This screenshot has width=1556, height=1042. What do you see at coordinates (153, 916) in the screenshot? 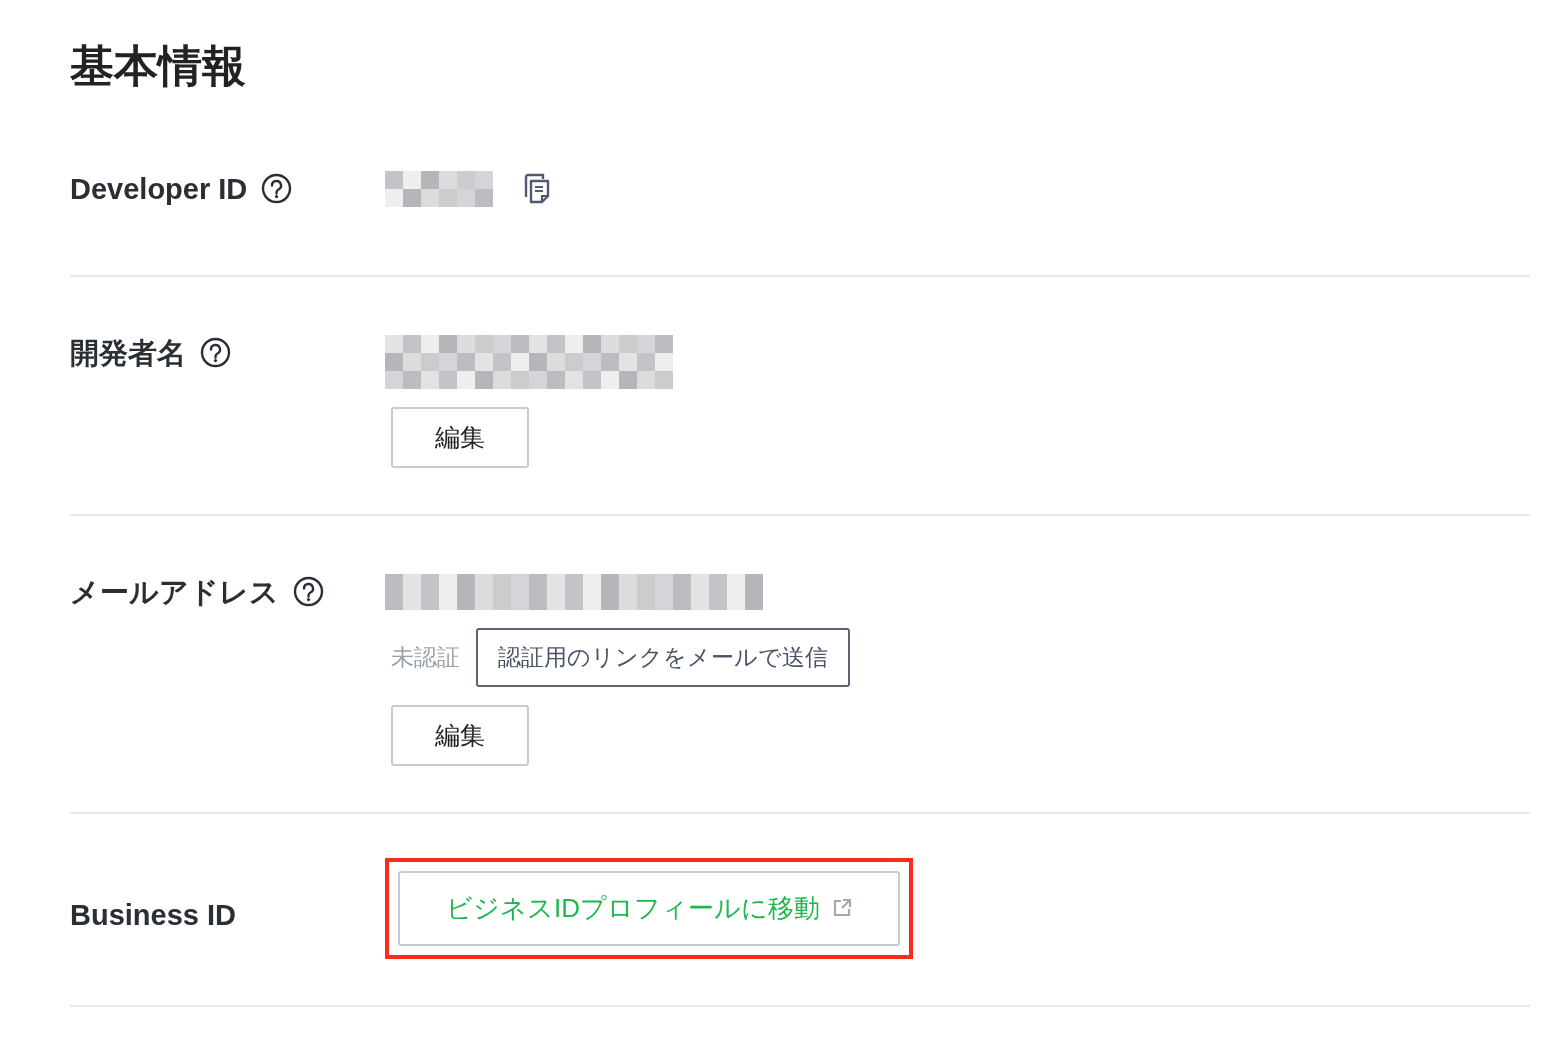
I see `field-label: Business ID` at bounding box center [153, 916].